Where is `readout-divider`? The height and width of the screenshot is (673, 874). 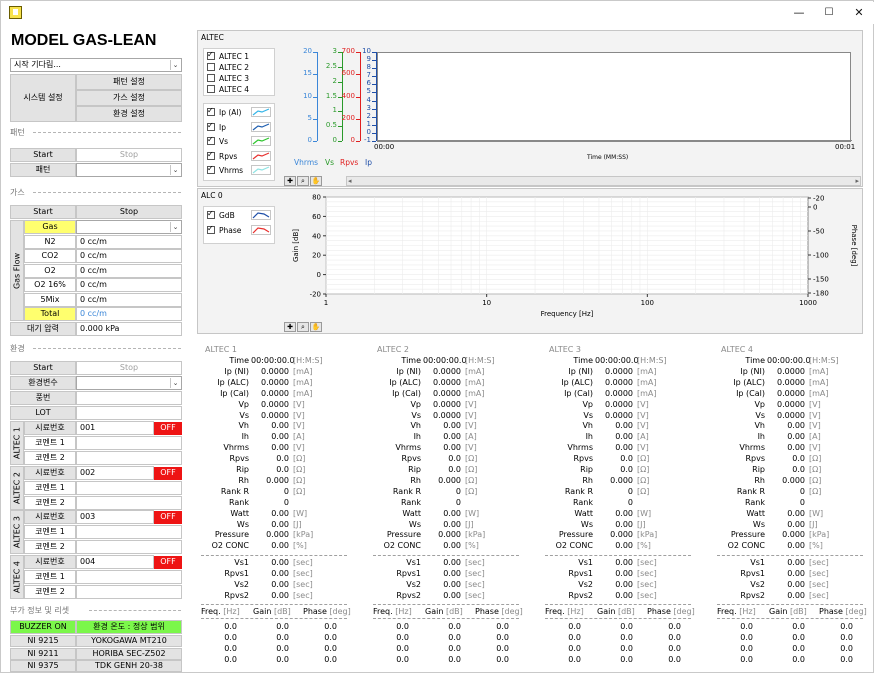
readout-divider is located at coordinates (274, 618).